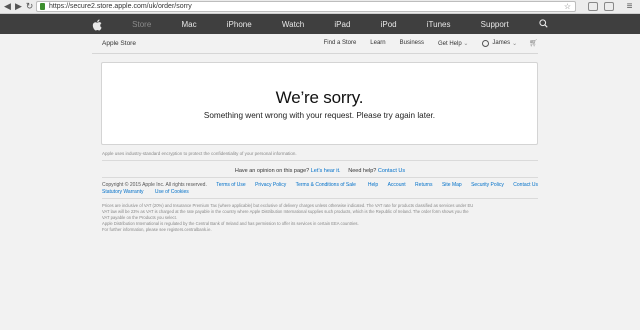 The width and height of the screenshot is (640, 330). Describe the element at coordinates (293, 24) in the screenshot. I see `nav-watch: Watch` at that location.